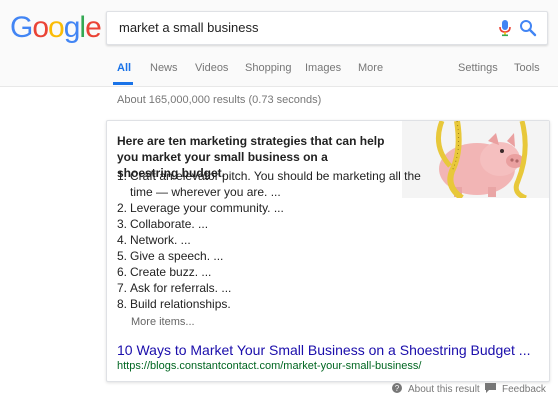 This screenshot has height=406, width=558. What do you see at coordinates (327, 28) in the screenshot?
I see `search-box: market a small business` at bounding box center [327, 28].